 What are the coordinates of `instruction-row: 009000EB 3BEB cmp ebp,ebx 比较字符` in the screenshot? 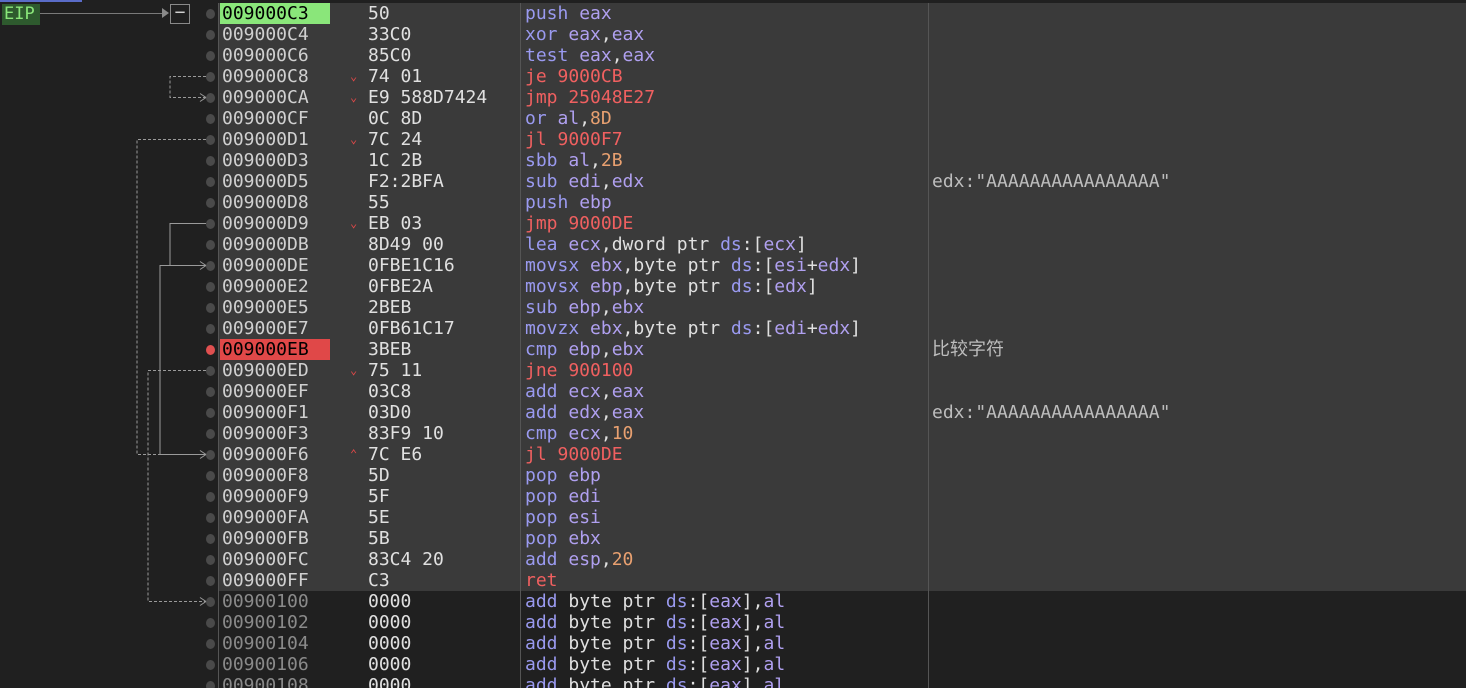 It's located at (733, 349).